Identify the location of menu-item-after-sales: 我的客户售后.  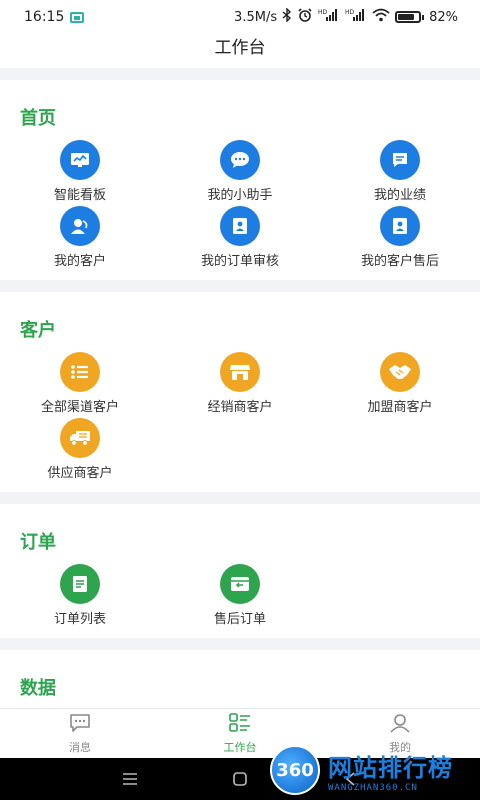
(400, 237).